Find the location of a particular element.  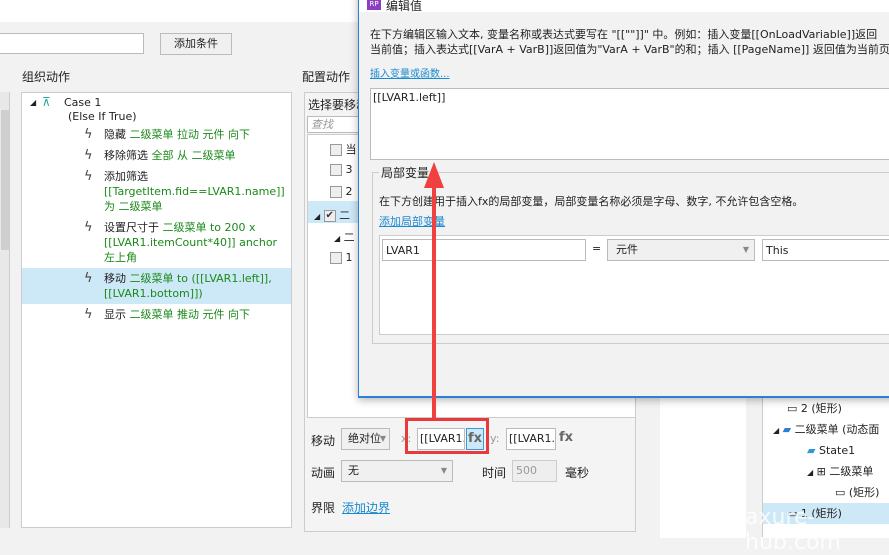

case-condition: (Else If True) is located at coordinates (102, 116).